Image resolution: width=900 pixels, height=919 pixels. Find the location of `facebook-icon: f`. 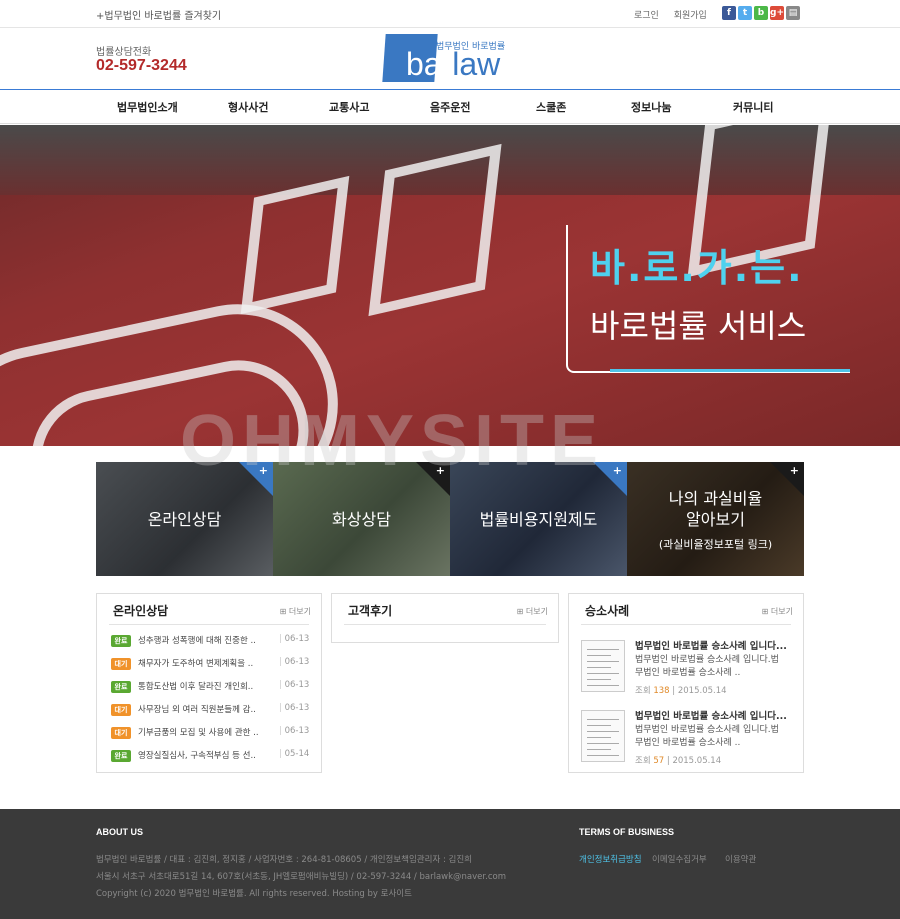

facebook-icon: f is located at coordinates (729, 13).